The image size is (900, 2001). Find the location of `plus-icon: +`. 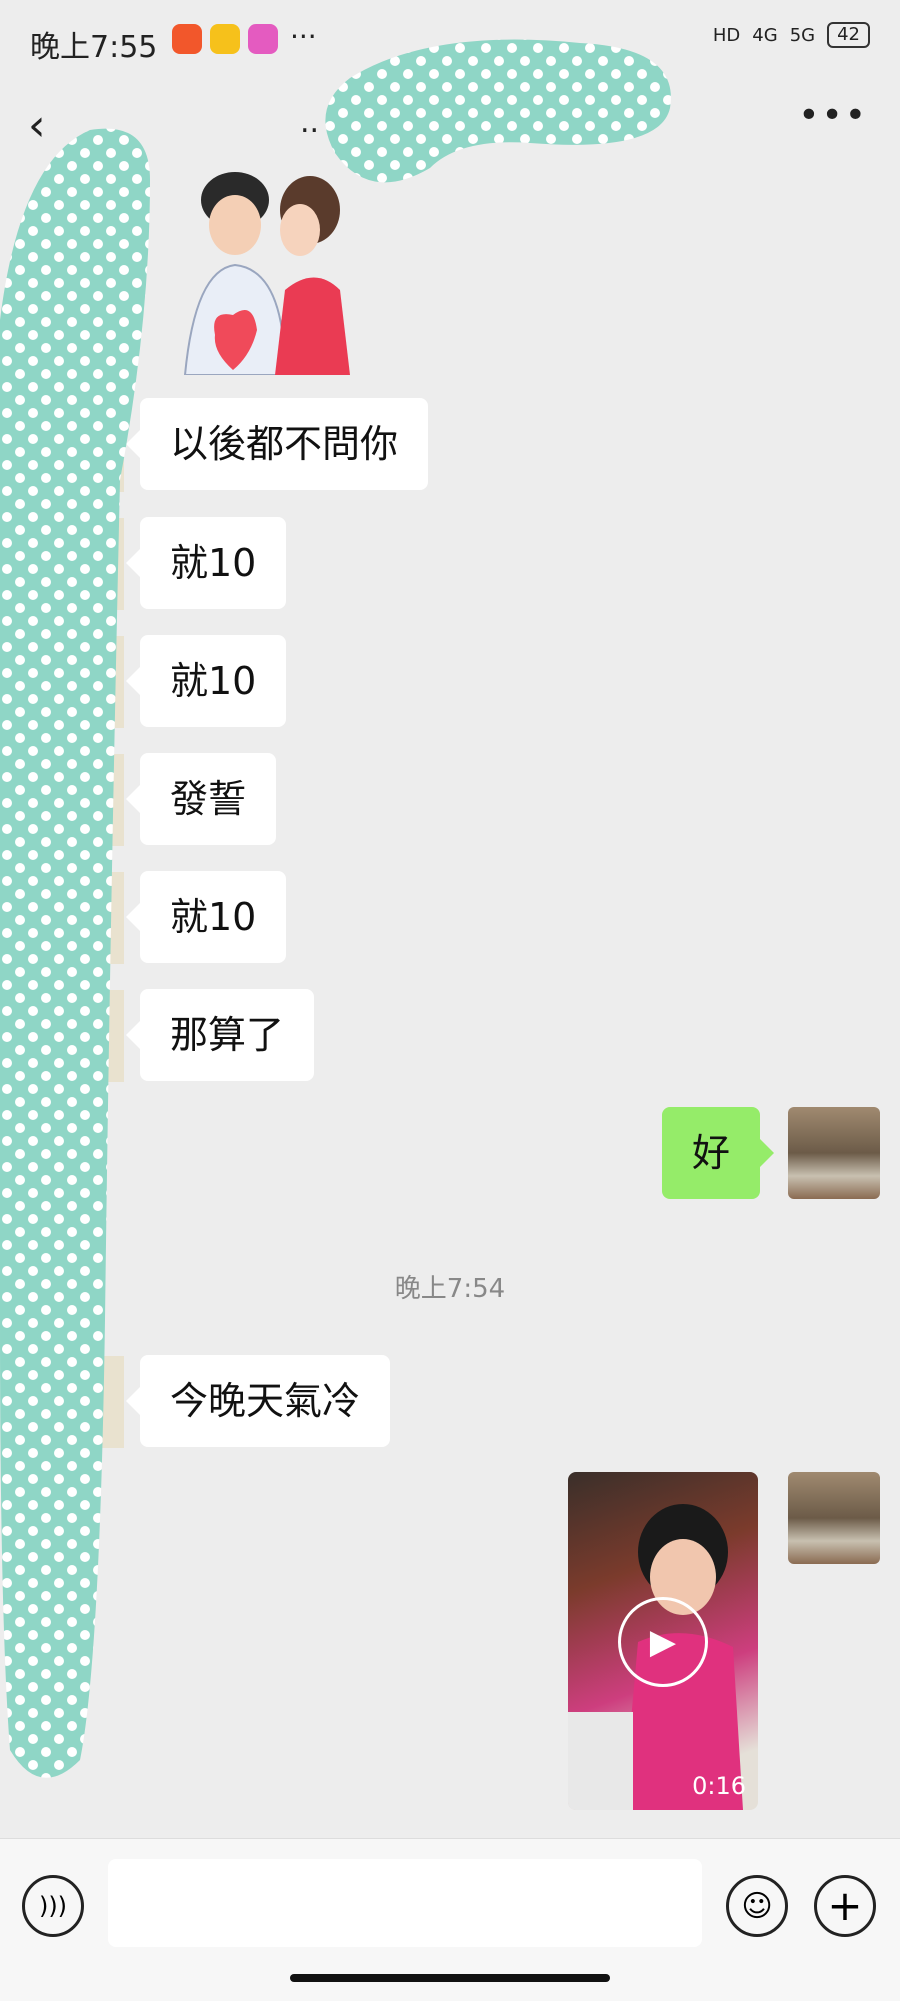

plus-icon: + is located at coordinates (845, 1906).